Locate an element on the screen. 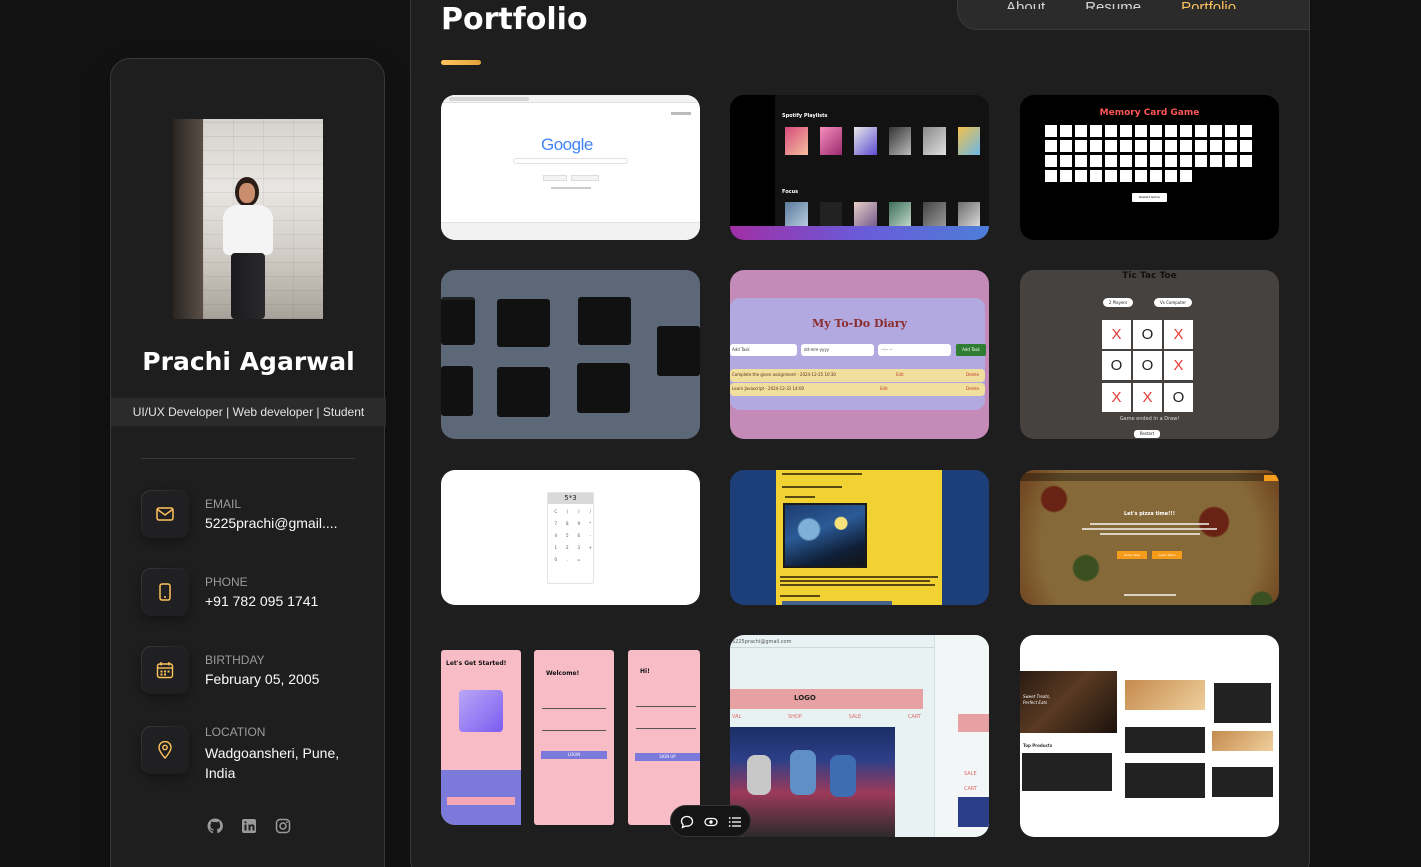  github-icon is located at coordinates (215, 826).